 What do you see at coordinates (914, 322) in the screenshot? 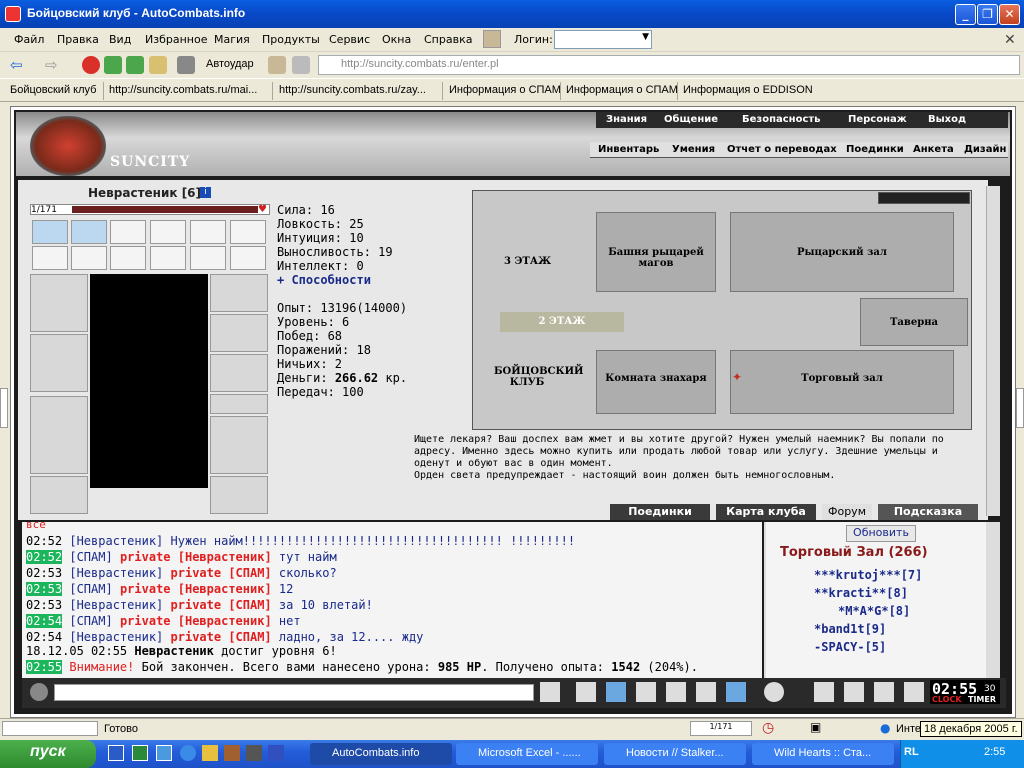
I see `map-tavern: Таверна` at bounding box center [914, 322].